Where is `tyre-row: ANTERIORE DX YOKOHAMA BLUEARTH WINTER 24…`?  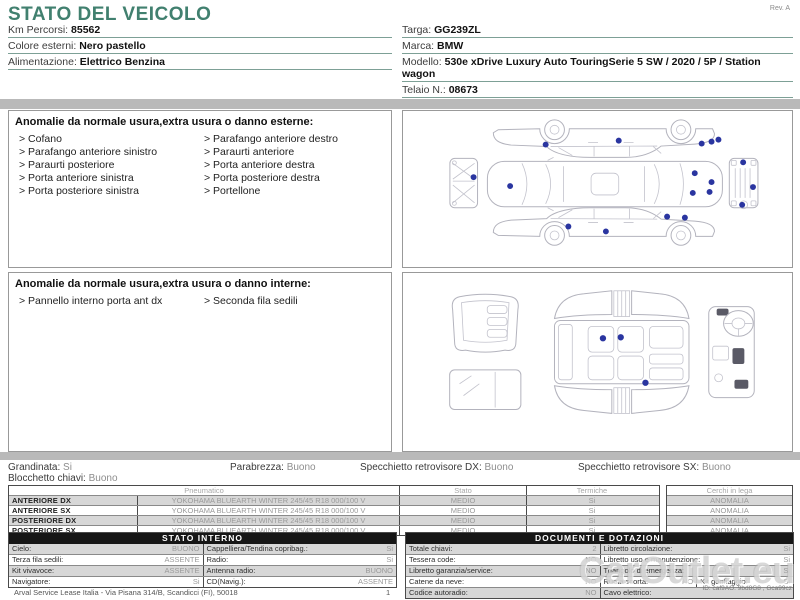 tyre-row: ANTERIORE DX YOKOHAMA BLUEARTH WINTER 24… is located at coordinates (334, 500).